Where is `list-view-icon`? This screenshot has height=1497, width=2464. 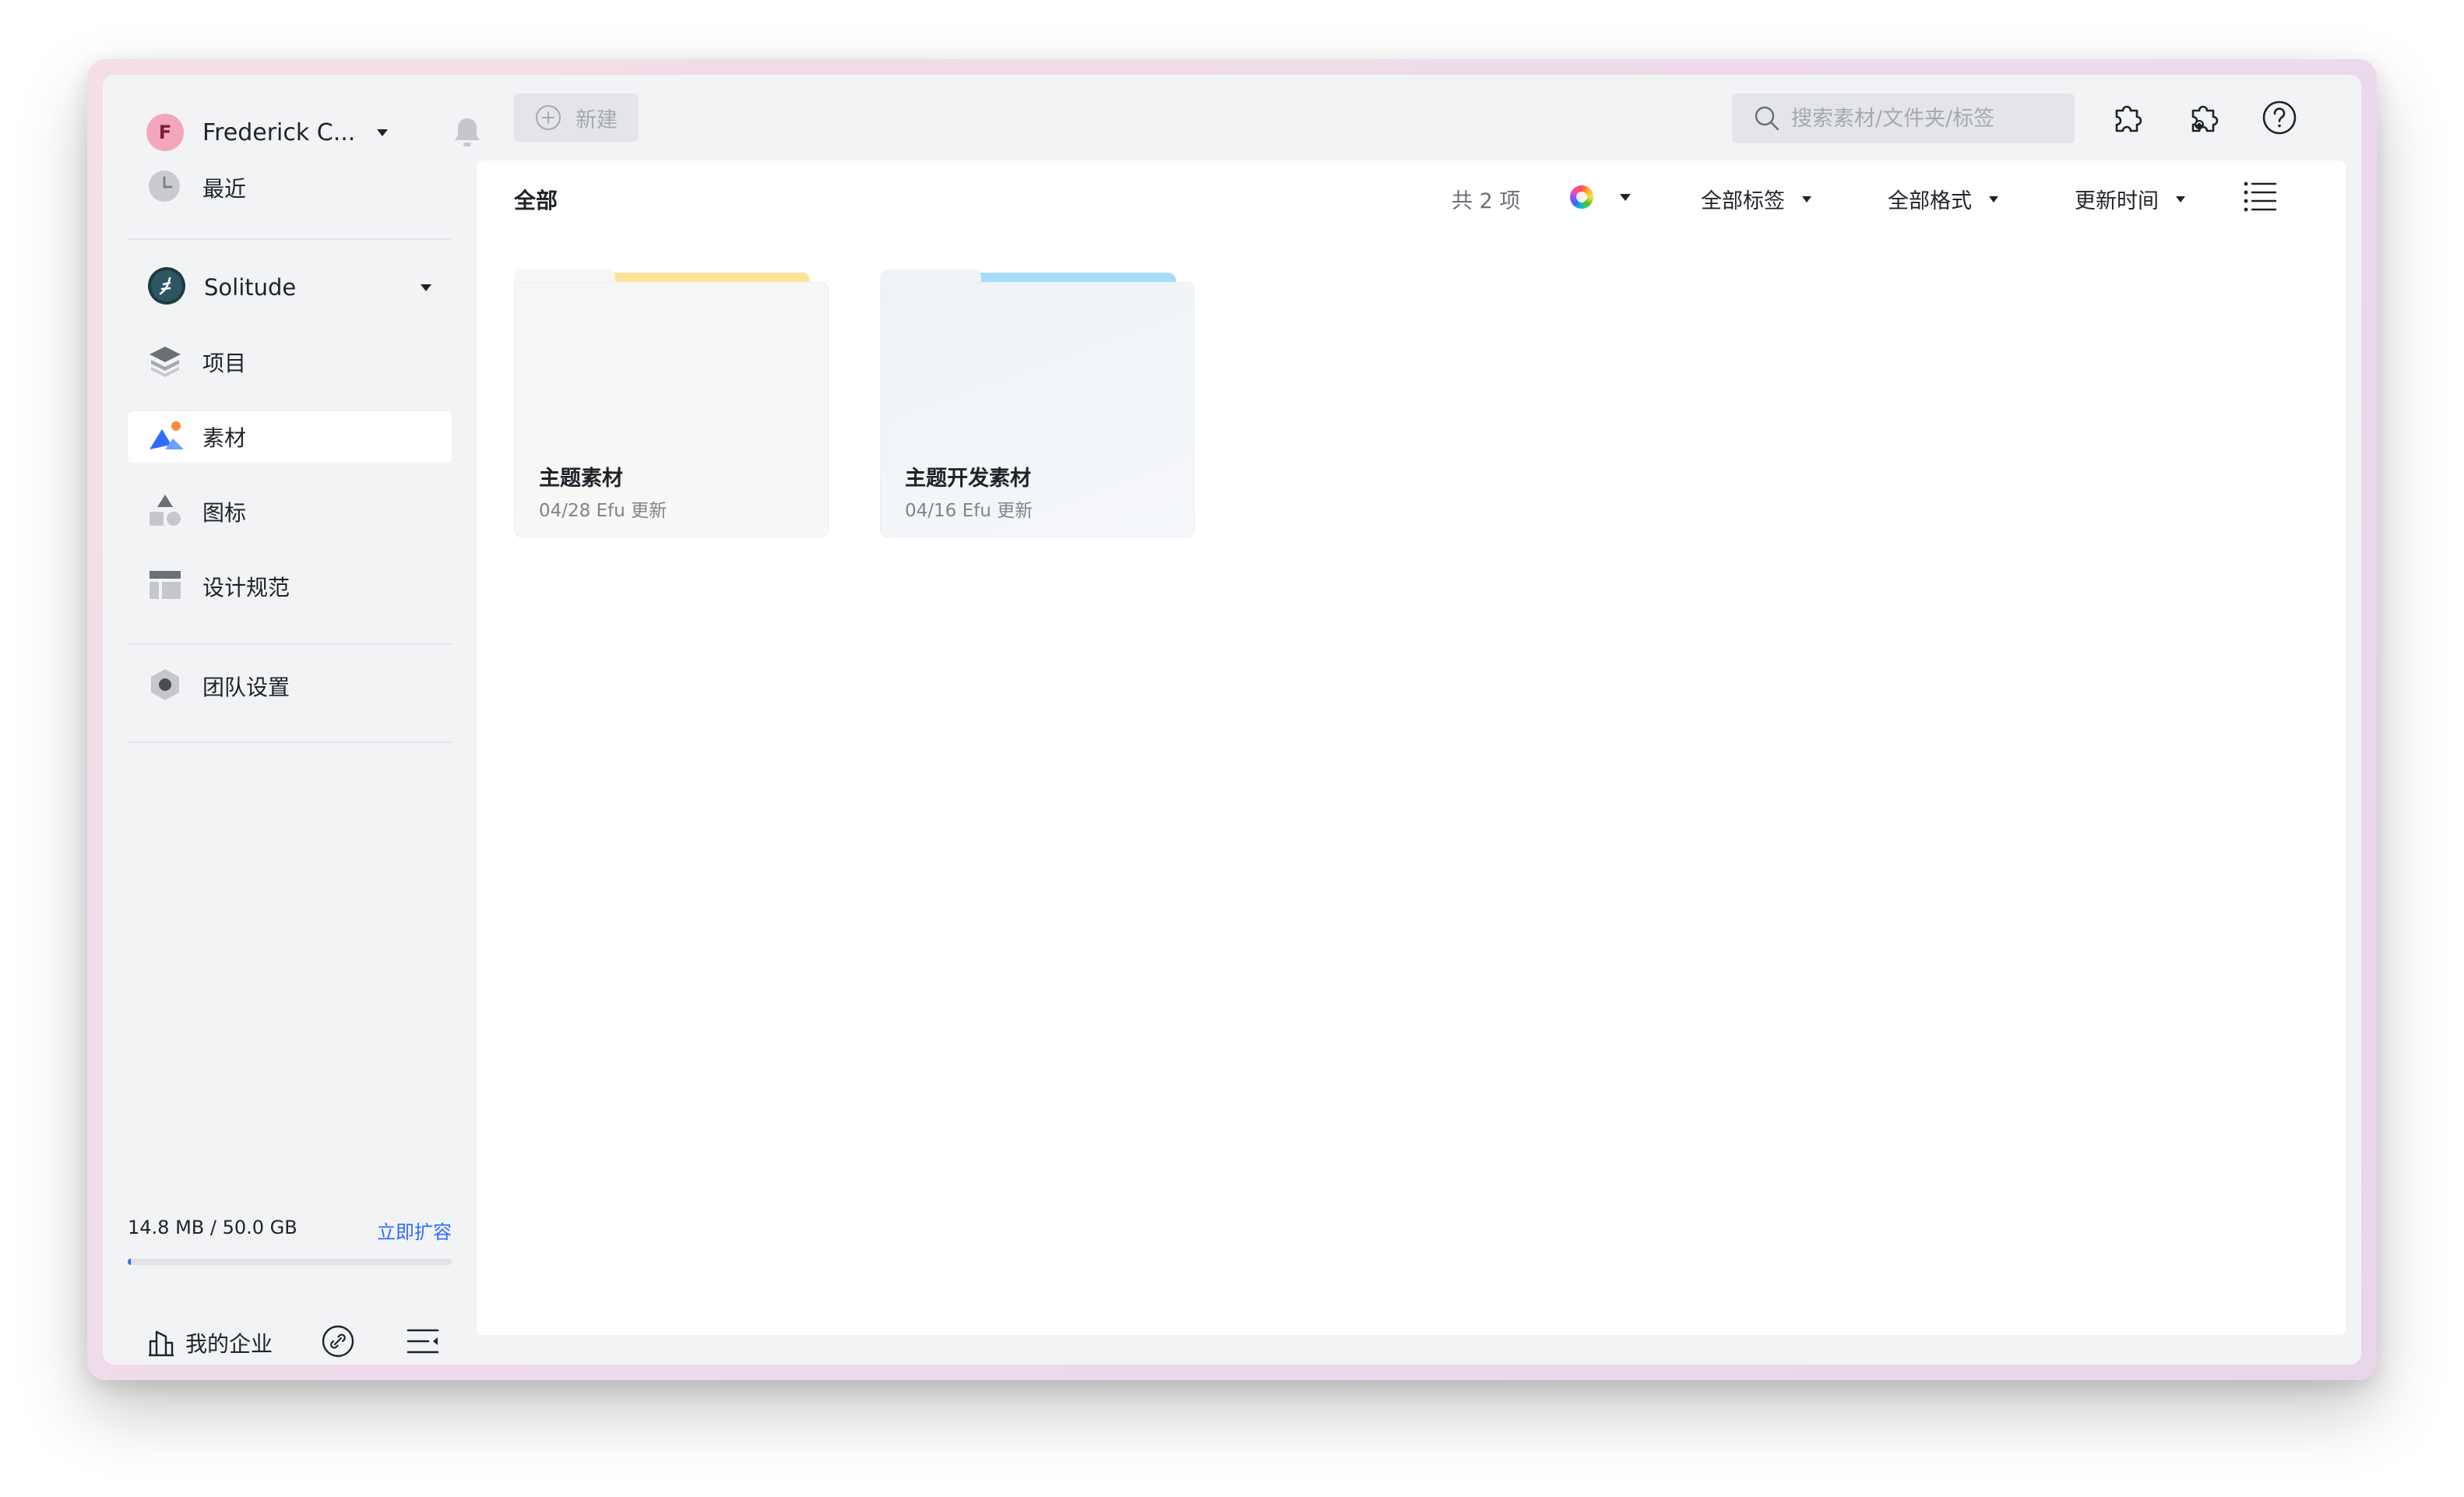
list-view-icon is located at coordinates (2260, 198).